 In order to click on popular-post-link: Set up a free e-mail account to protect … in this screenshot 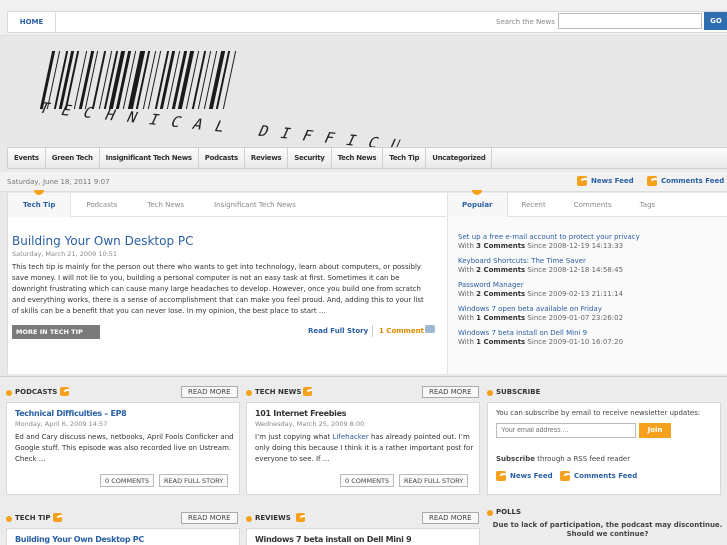, I will do `click(588, 237)`.